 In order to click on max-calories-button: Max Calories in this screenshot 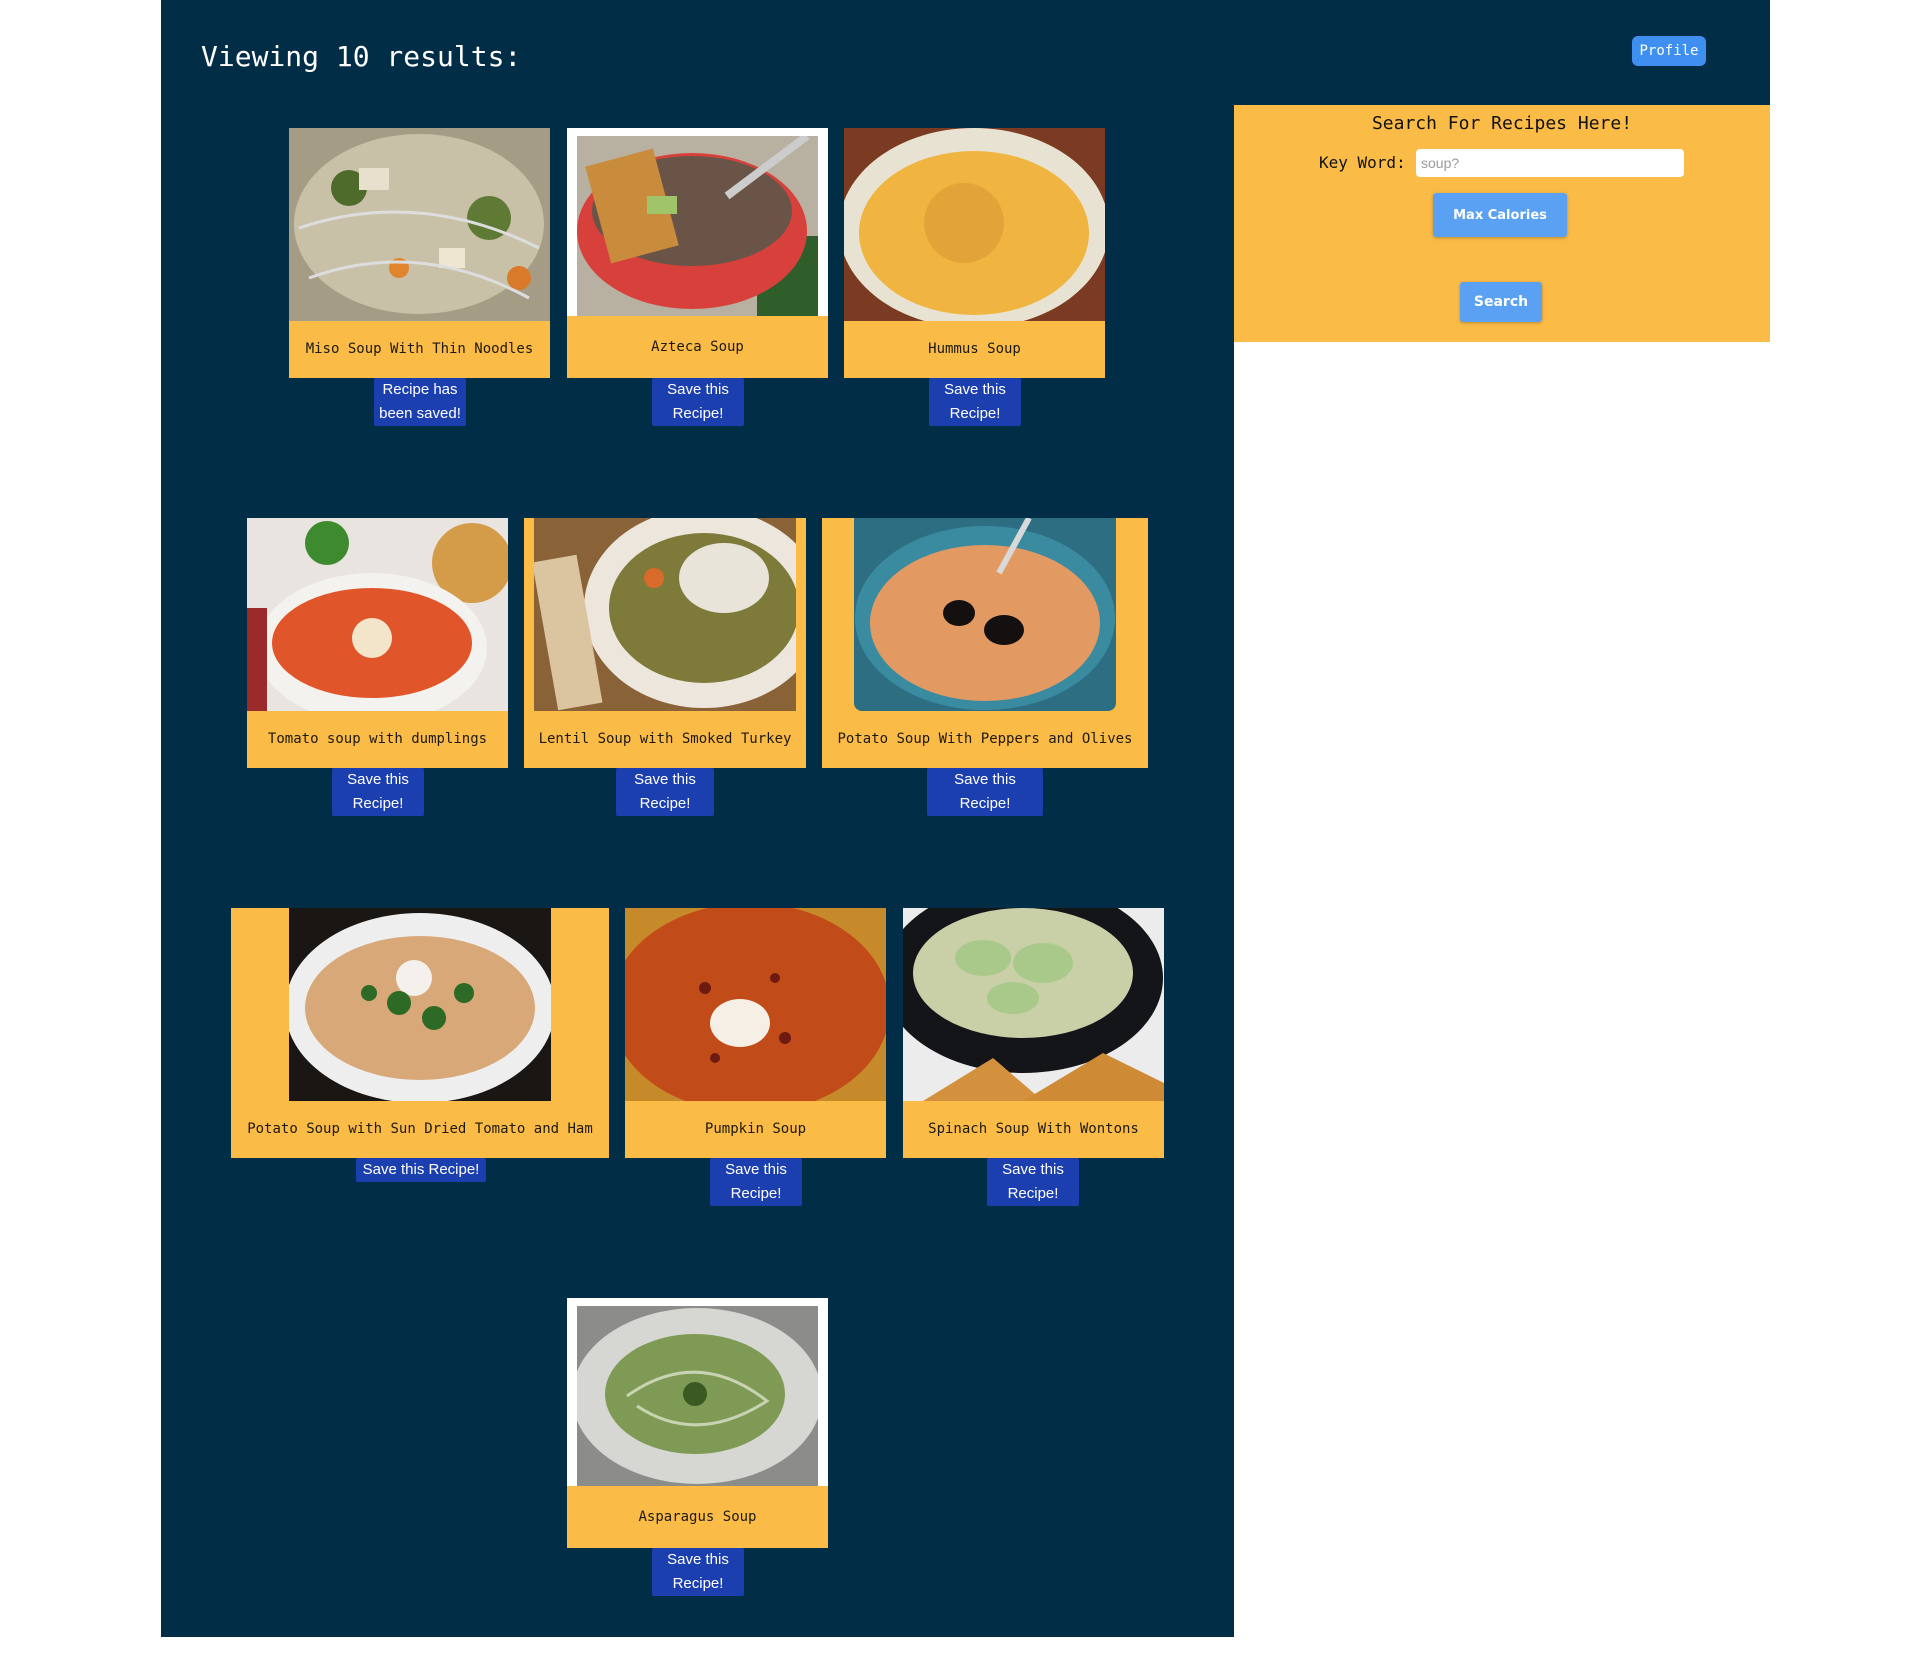, I will do `click(1500, 215)`.